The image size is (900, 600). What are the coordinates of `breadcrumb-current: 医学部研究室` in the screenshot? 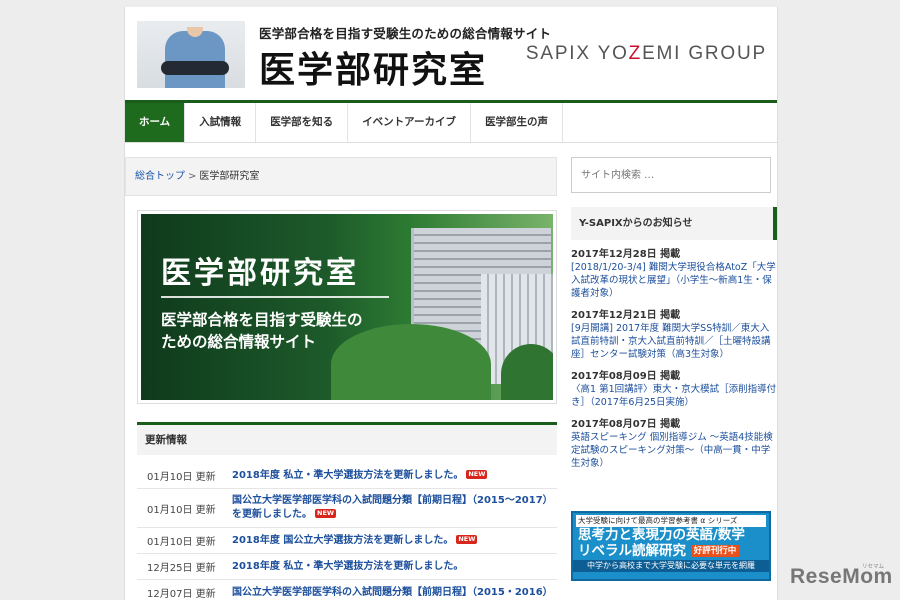 It's located at (229, 176).